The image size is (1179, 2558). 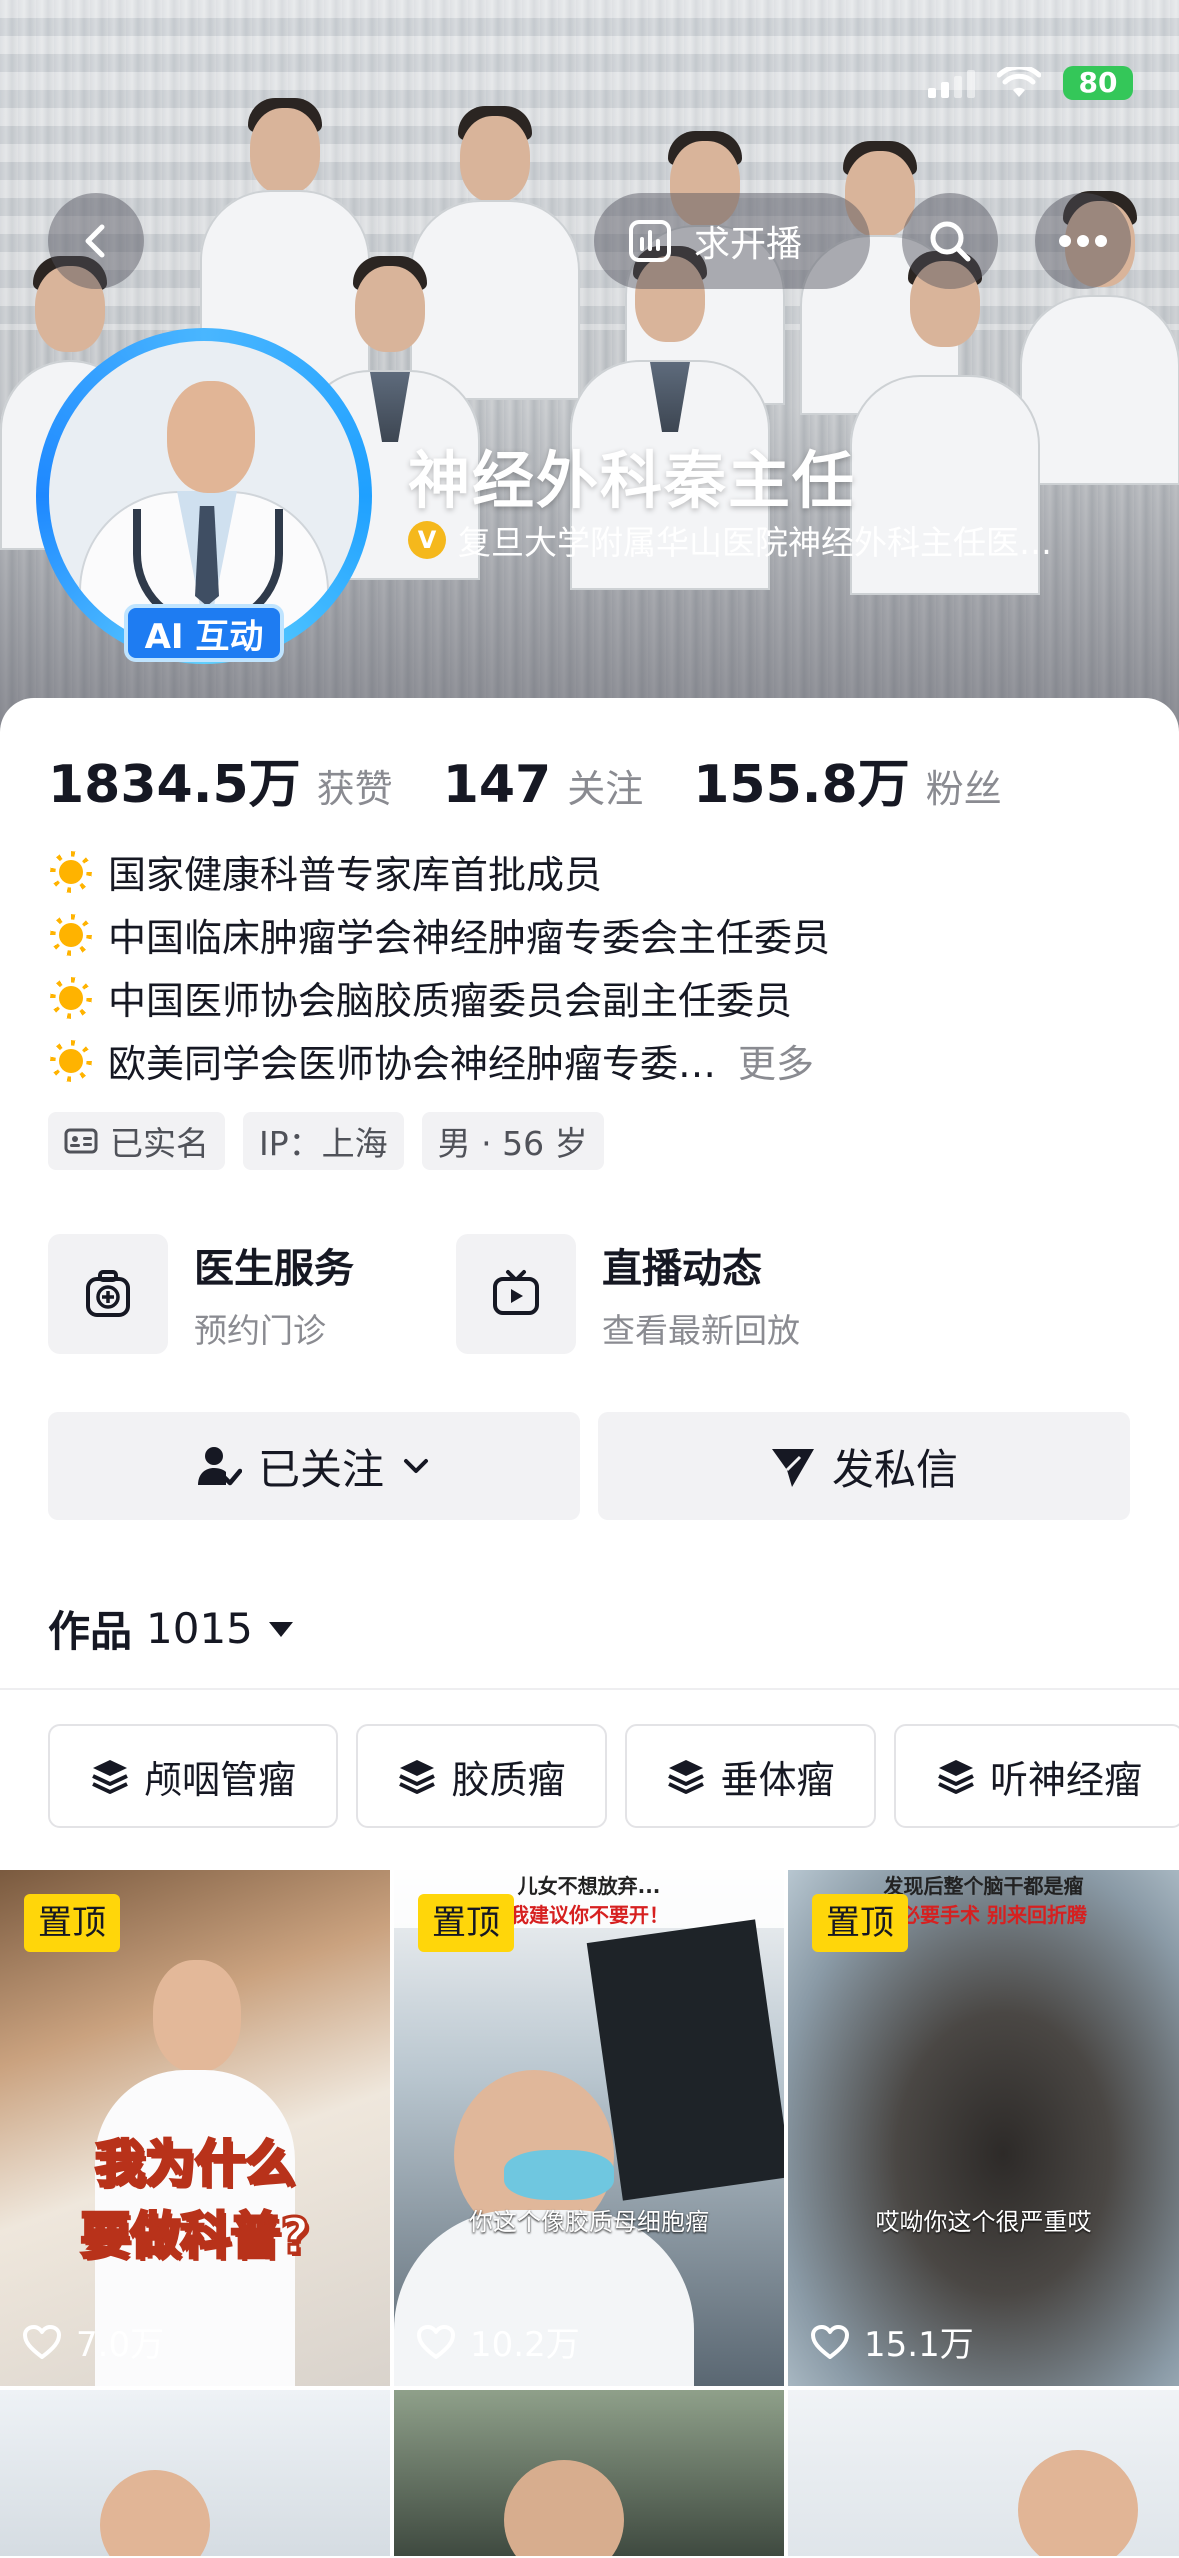 What do you see at coordinates (964, 785) in the screenshot?
I see `followers-label: 粉丝` at bounding box center [964, 785].